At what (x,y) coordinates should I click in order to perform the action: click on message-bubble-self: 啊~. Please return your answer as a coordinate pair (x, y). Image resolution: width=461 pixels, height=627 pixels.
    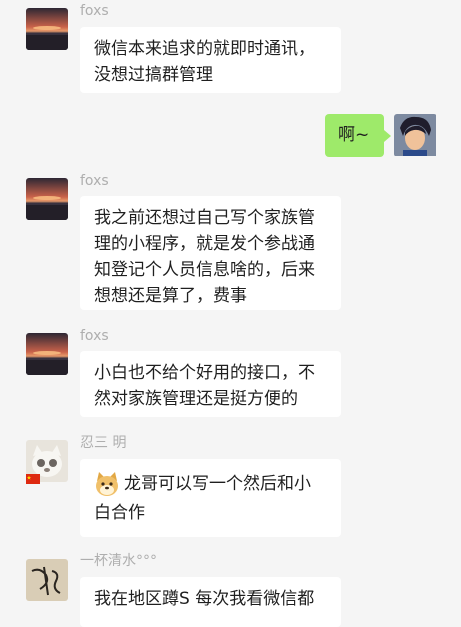
    Looking at the image, I should click on (354, 135).